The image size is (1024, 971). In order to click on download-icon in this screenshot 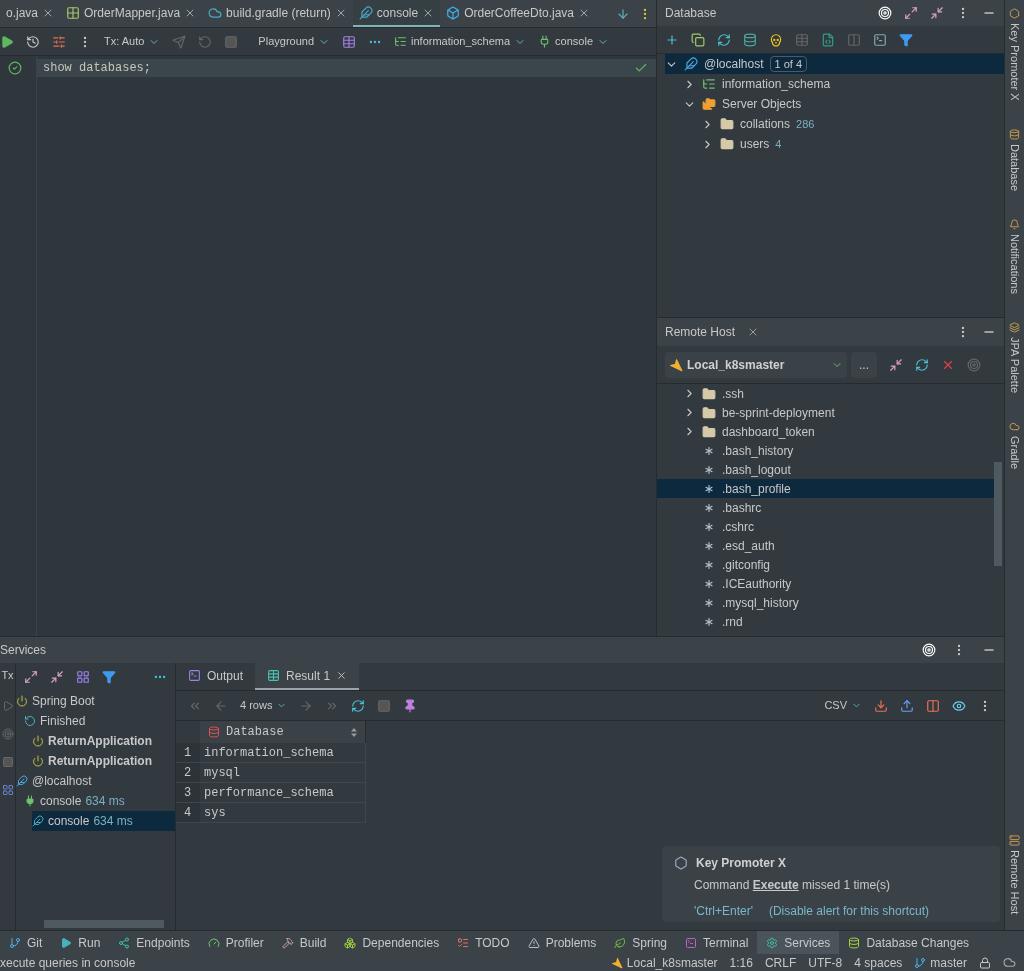, I will do `click(881, 705)`.